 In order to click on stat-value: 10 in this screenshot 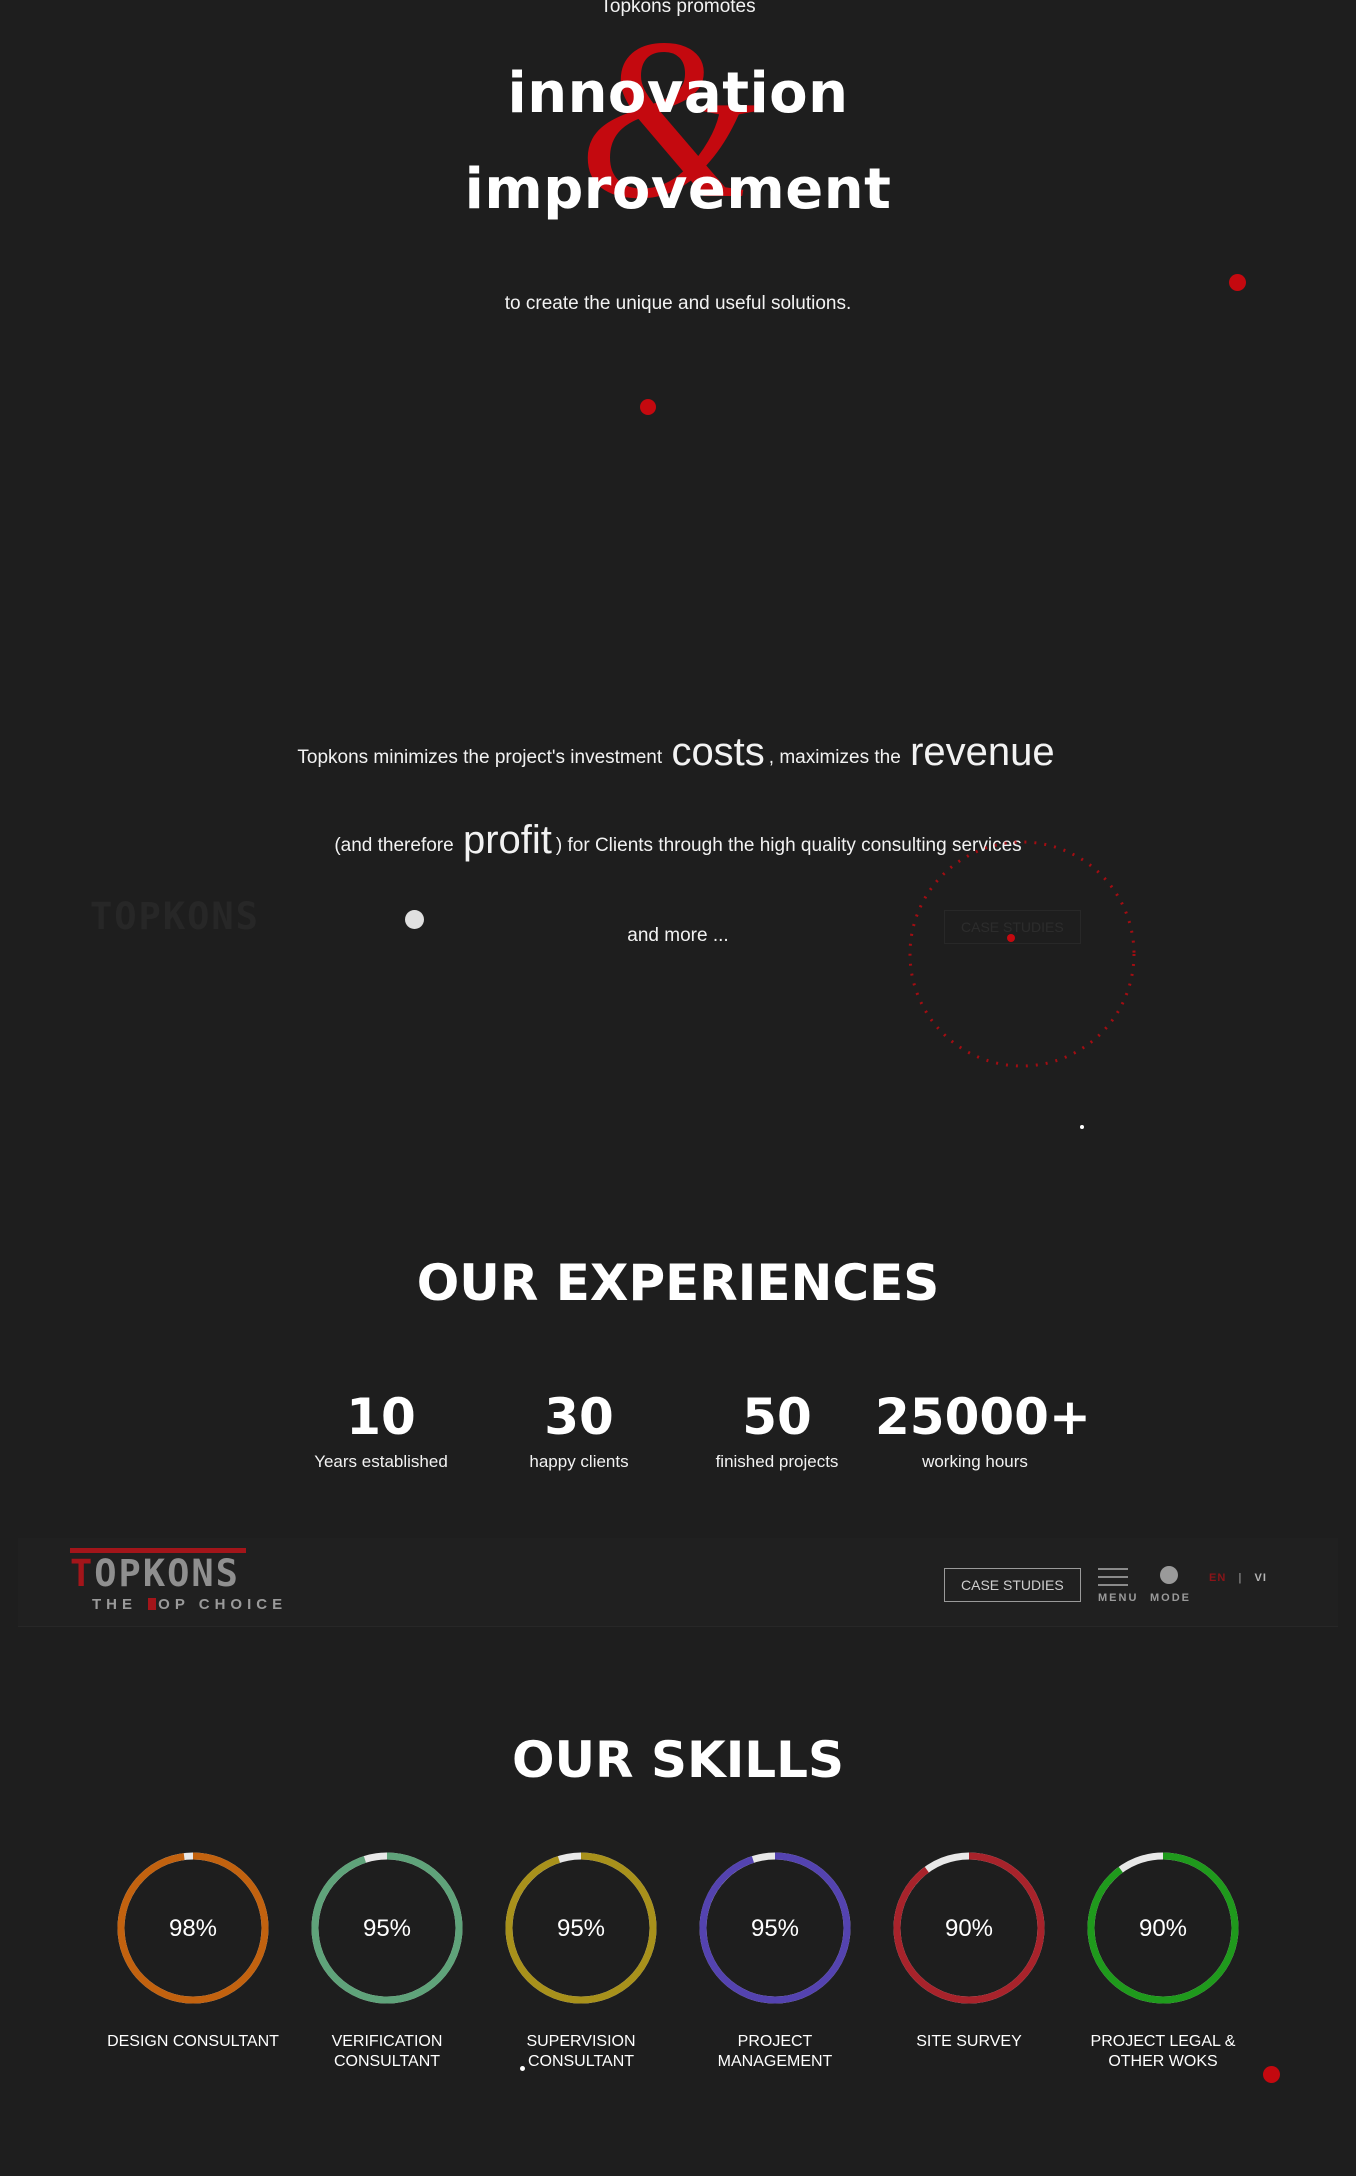, I will do `click(381, 1417)`.